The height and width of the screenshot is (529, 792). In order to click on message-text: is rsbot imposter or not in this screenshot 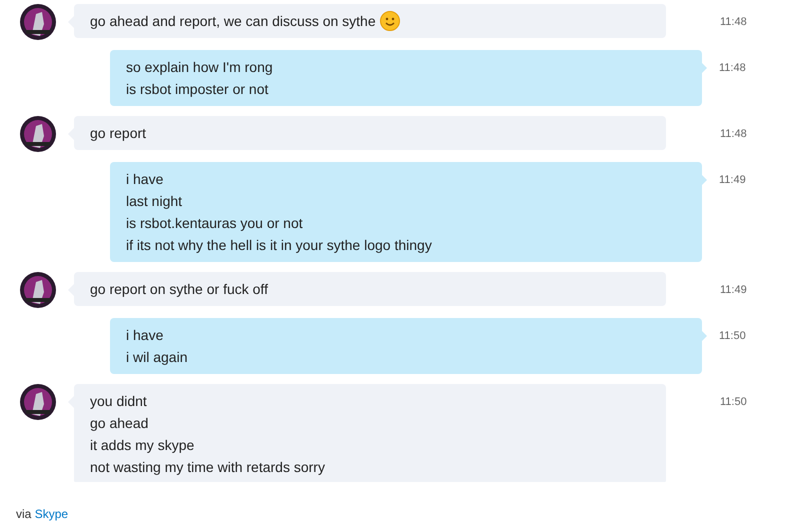, I will do `click(197, 89)`.